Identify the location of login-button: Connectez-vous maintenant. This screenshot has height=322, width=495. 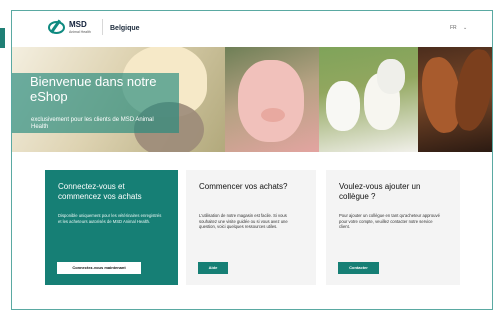
(99, 268).